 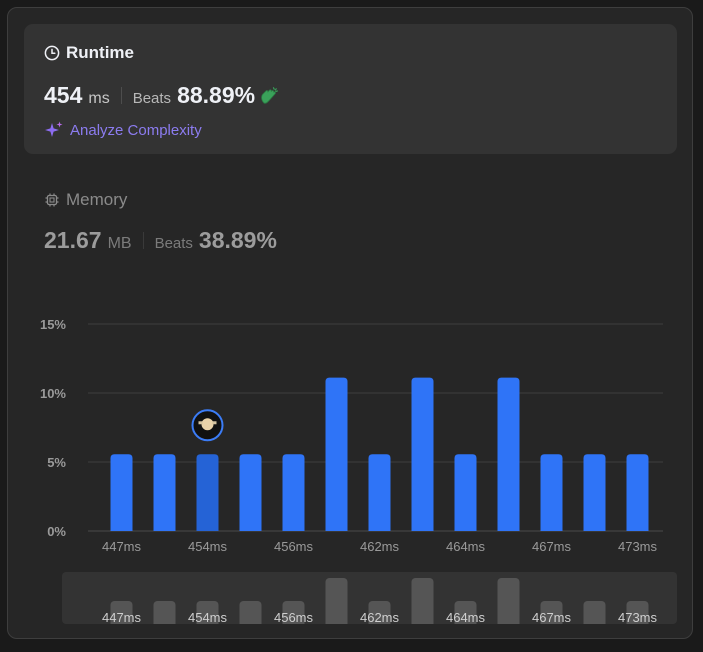 What do you see at coordinates (638, 546) in the screenshot?
I see `x-tick-label: 473ms` at bounding box center [638, 546].